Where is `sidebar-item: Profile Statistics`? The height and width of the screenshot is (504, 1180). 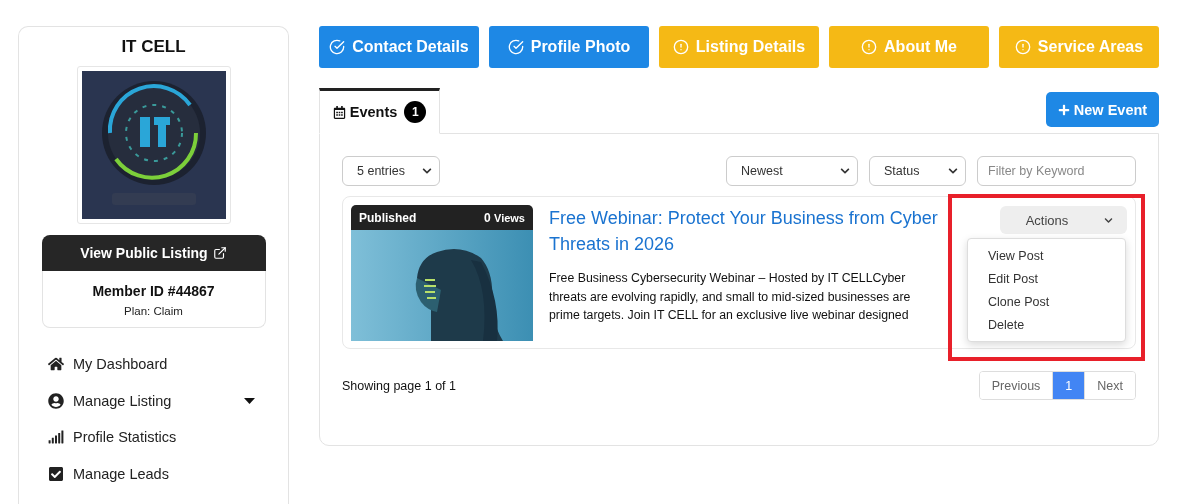 sidebar-item: Profile Statistics is located at coordinates (153, 437).